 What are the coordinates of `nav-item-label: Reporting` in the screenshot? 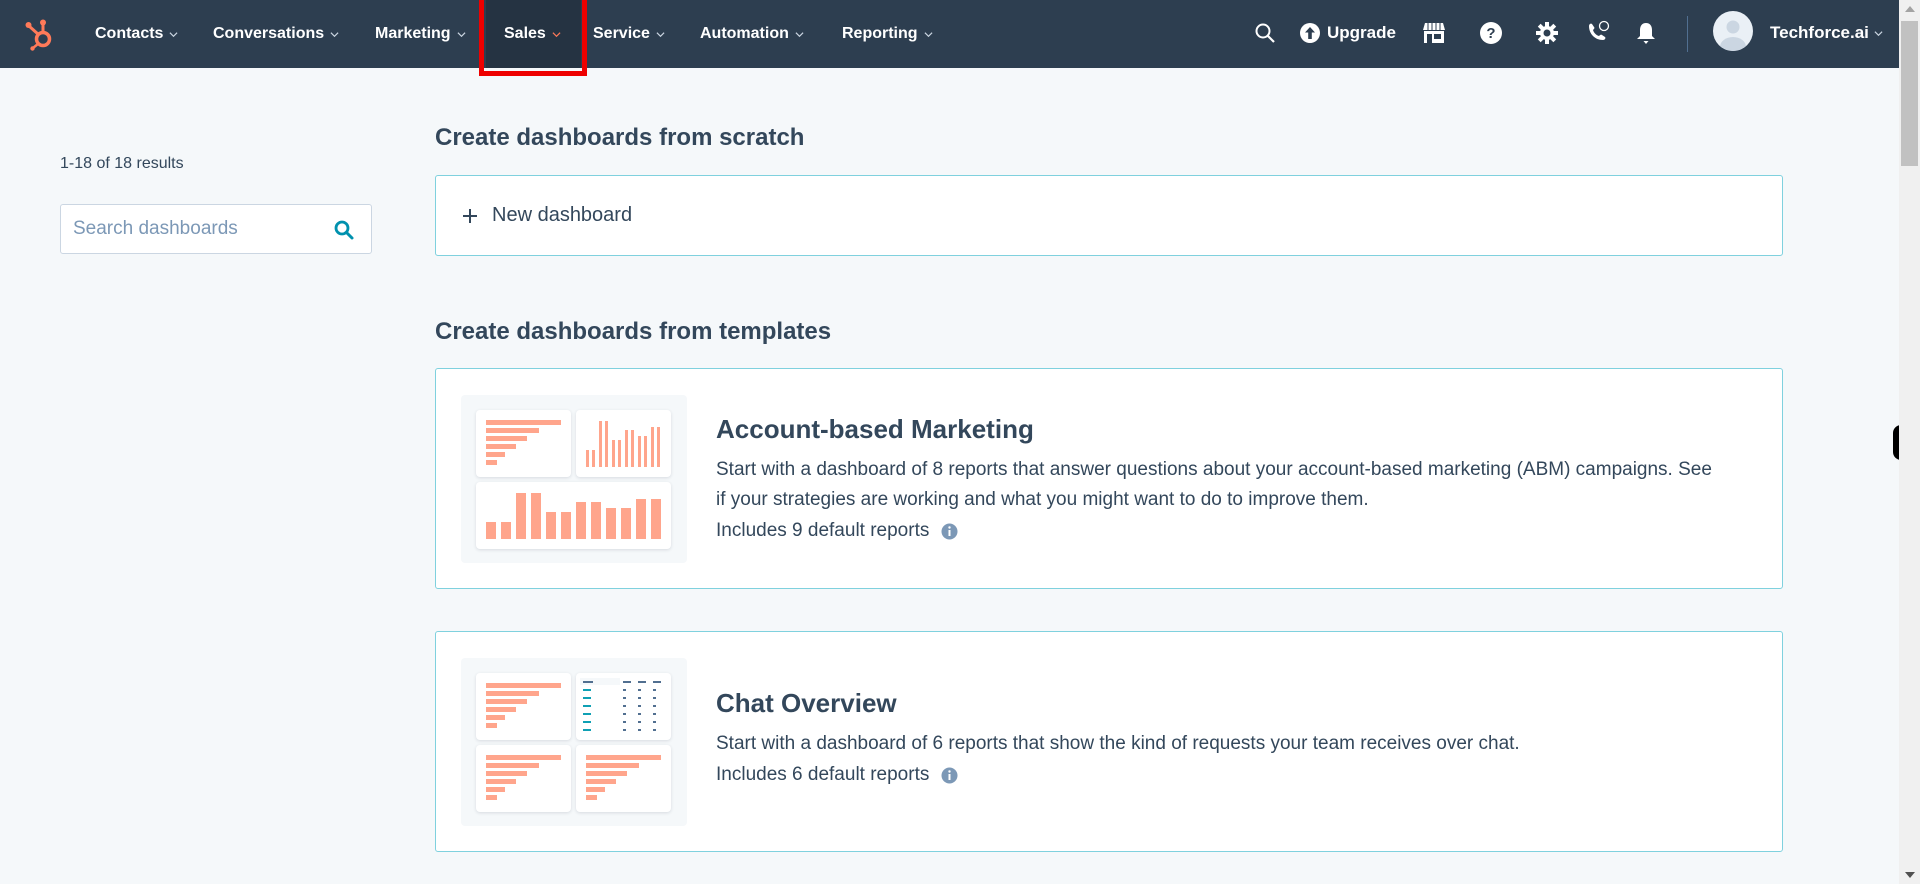 It's located at (880, 33).